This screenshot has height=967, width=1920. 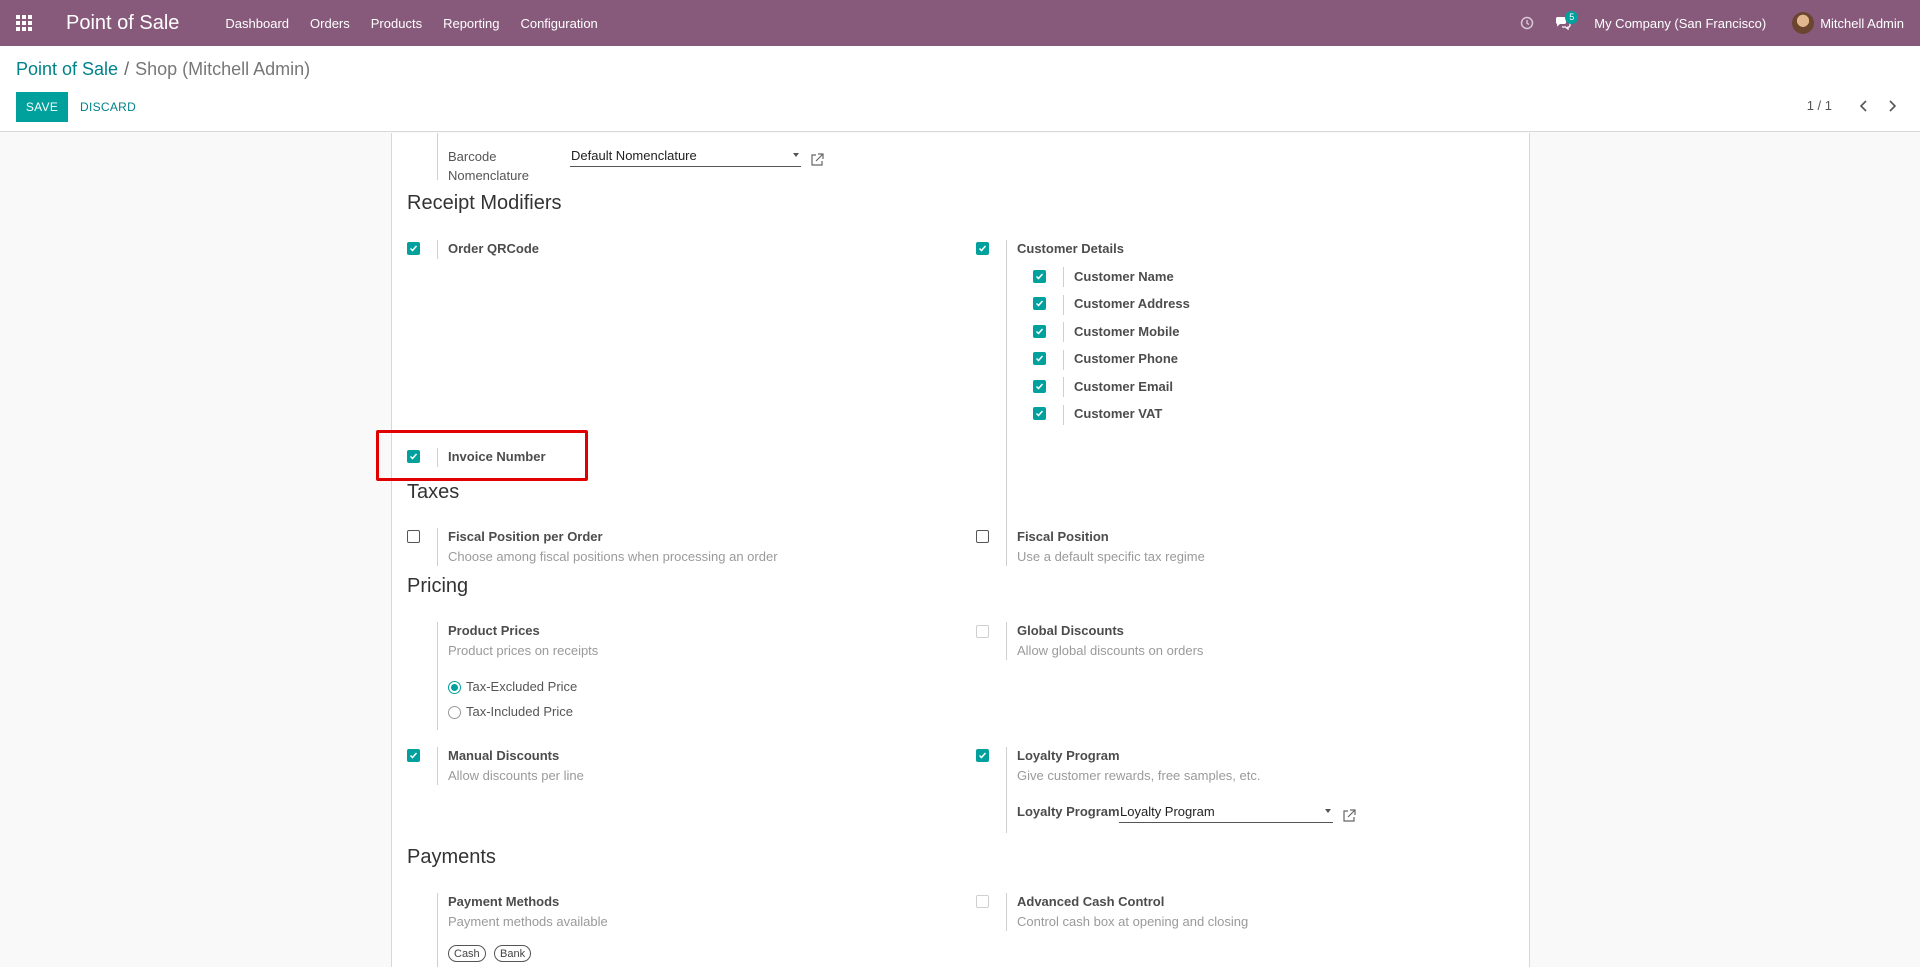 I want to click on breadcrumb-current: Shop (Mitchell Admin), so click(x=223, y=69).